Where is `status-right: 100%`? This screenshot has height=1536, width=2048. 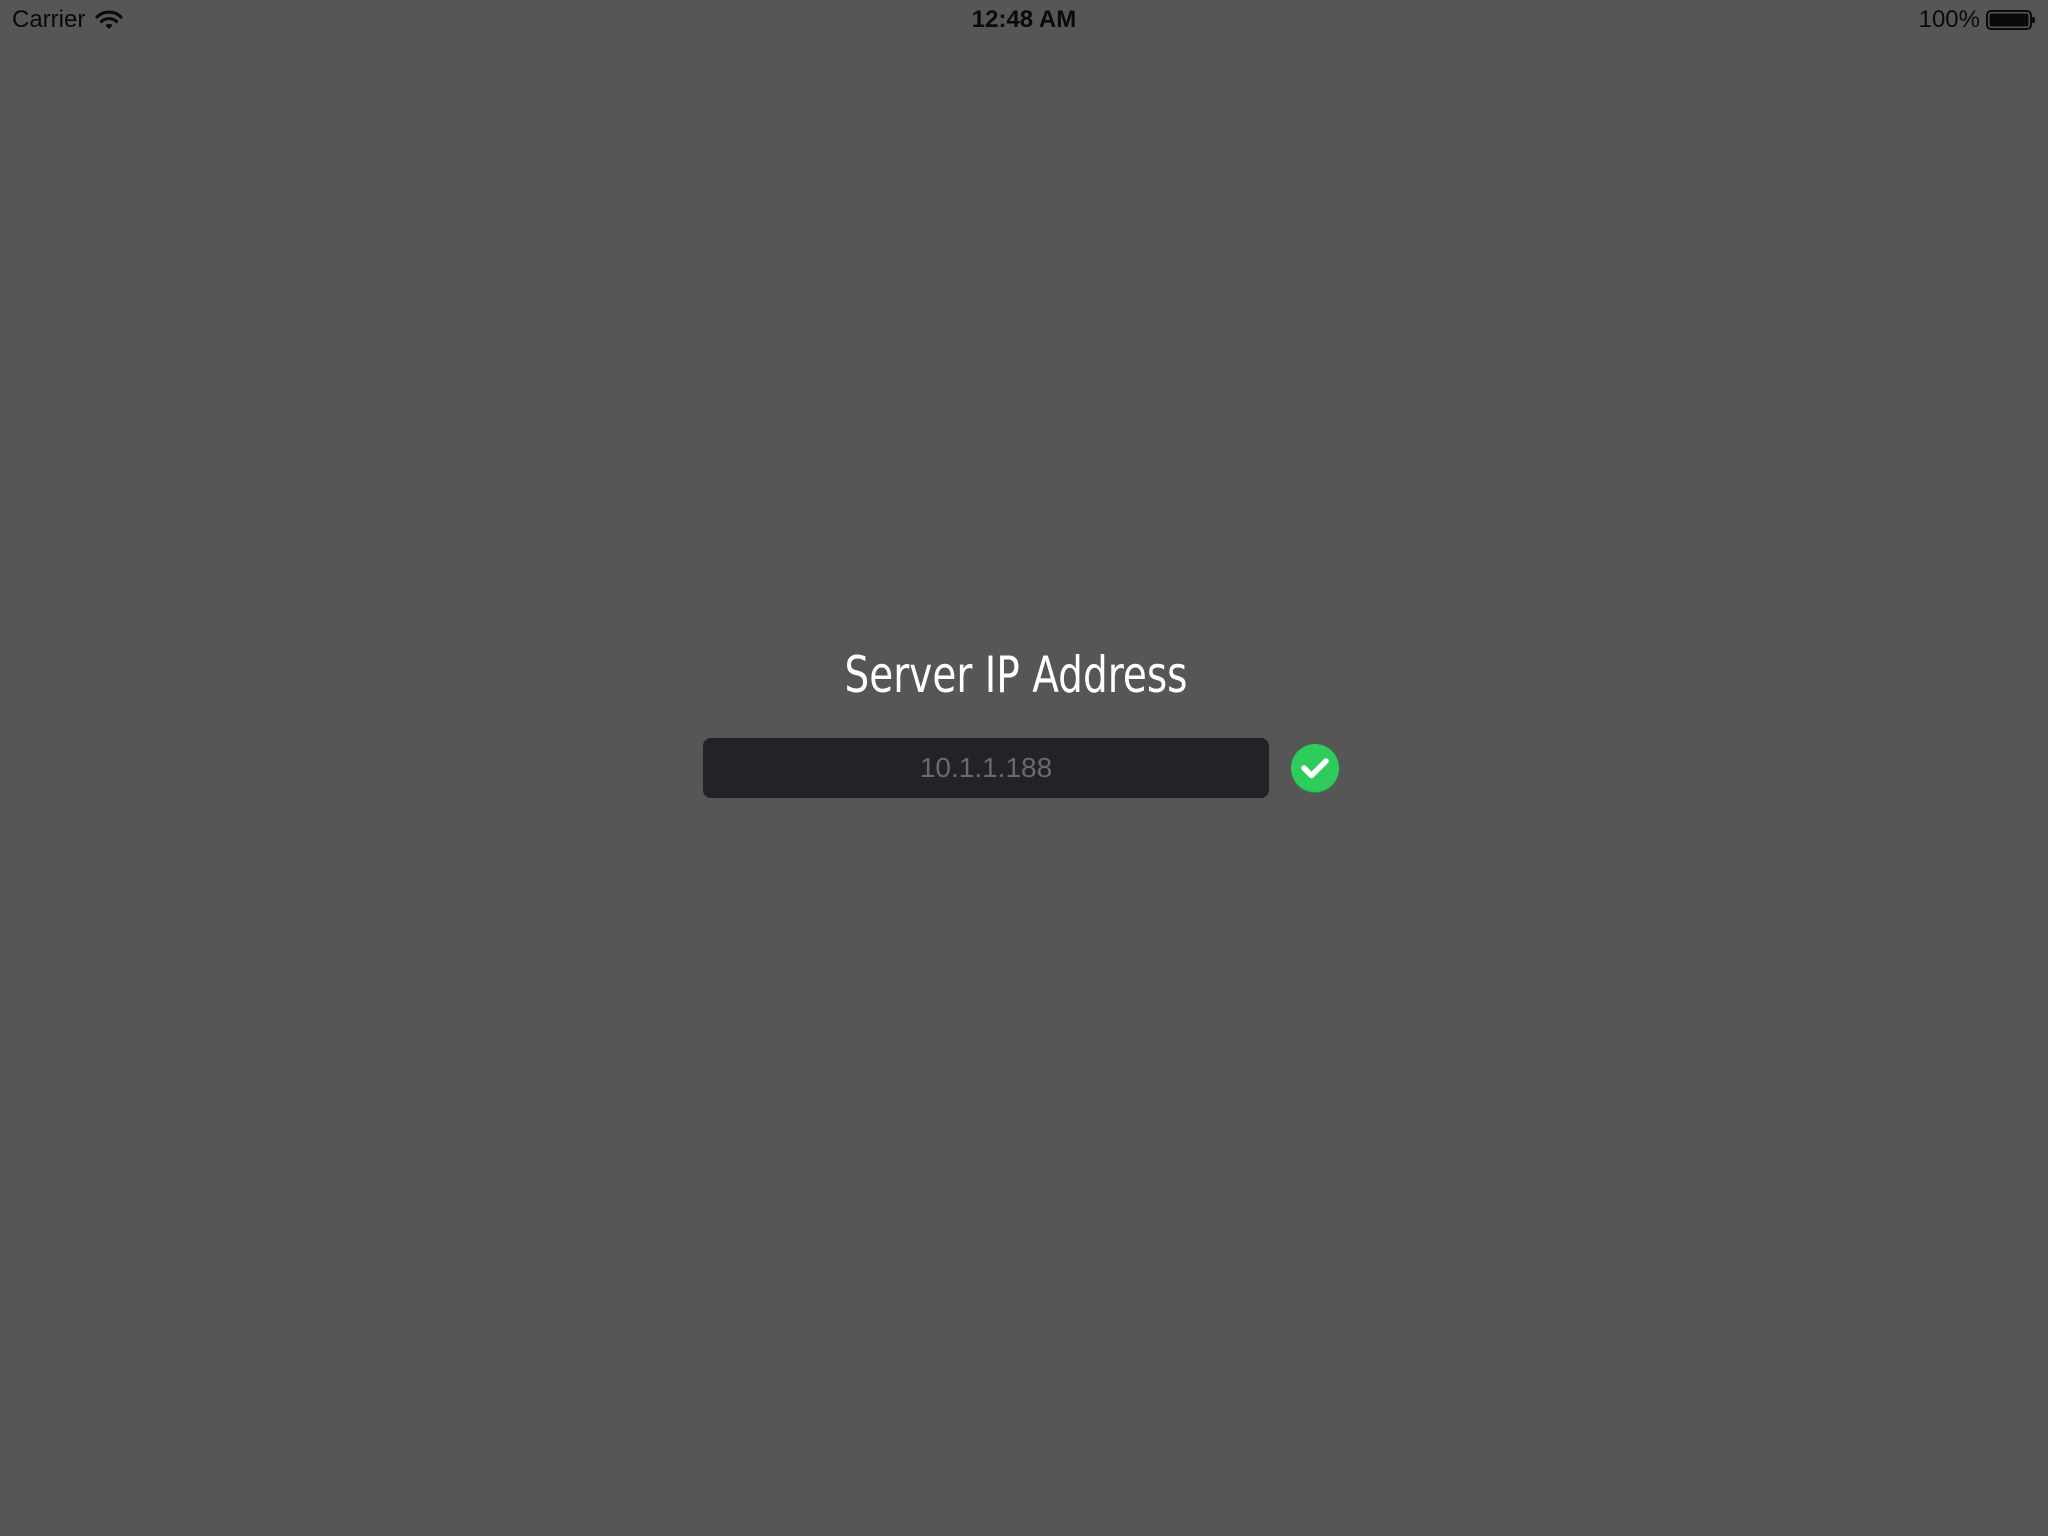 status-right: 100% is located at coordinates (1977, 20).